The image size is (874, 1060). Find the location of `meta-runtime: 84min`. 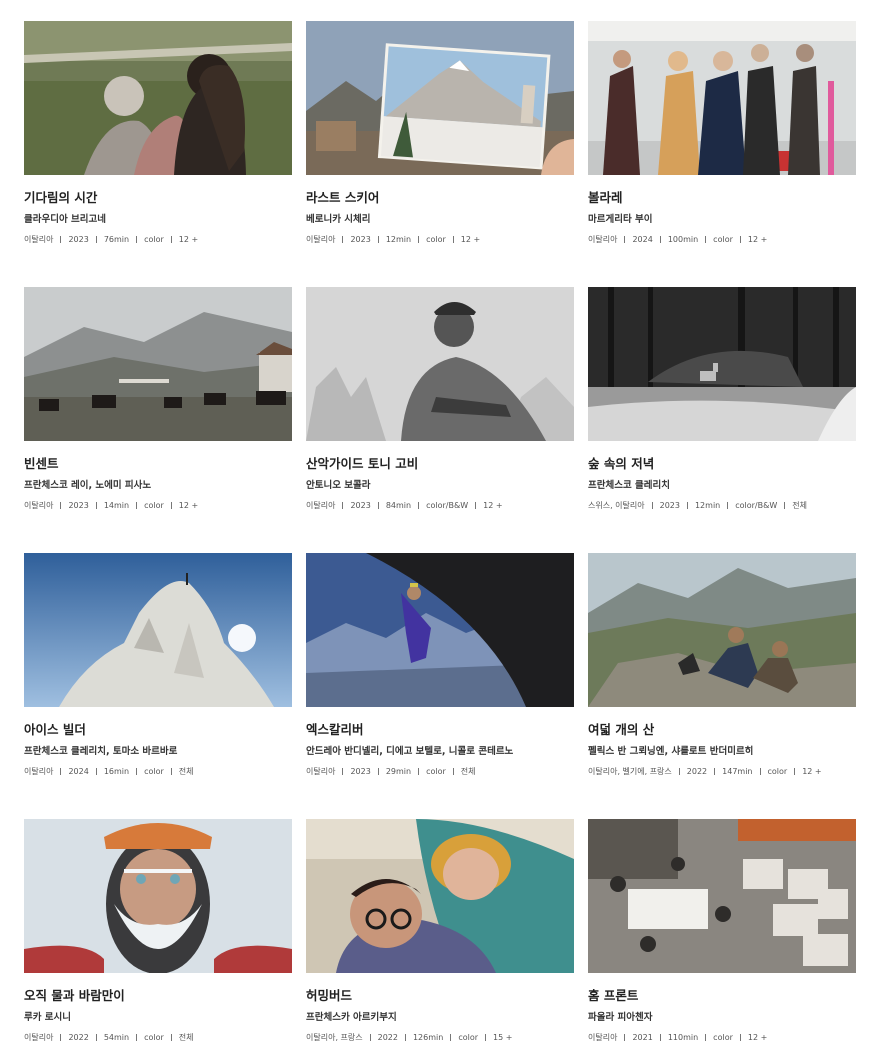

meta-runtime: 84min is located at coordinates (398, 505).